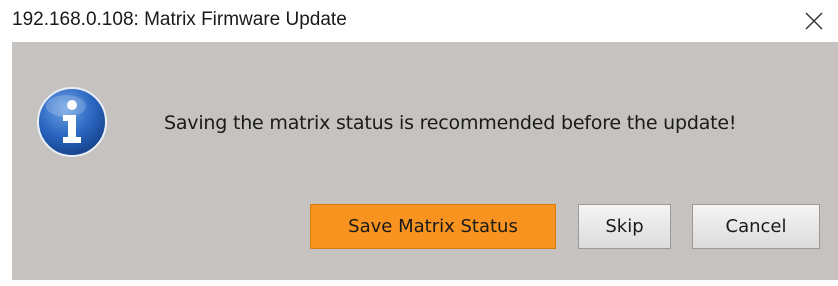 This screenshot has width=838, height=286. Describe the element at coordinates (72, 122) in the screenshot. I see `info-icon` at that location.